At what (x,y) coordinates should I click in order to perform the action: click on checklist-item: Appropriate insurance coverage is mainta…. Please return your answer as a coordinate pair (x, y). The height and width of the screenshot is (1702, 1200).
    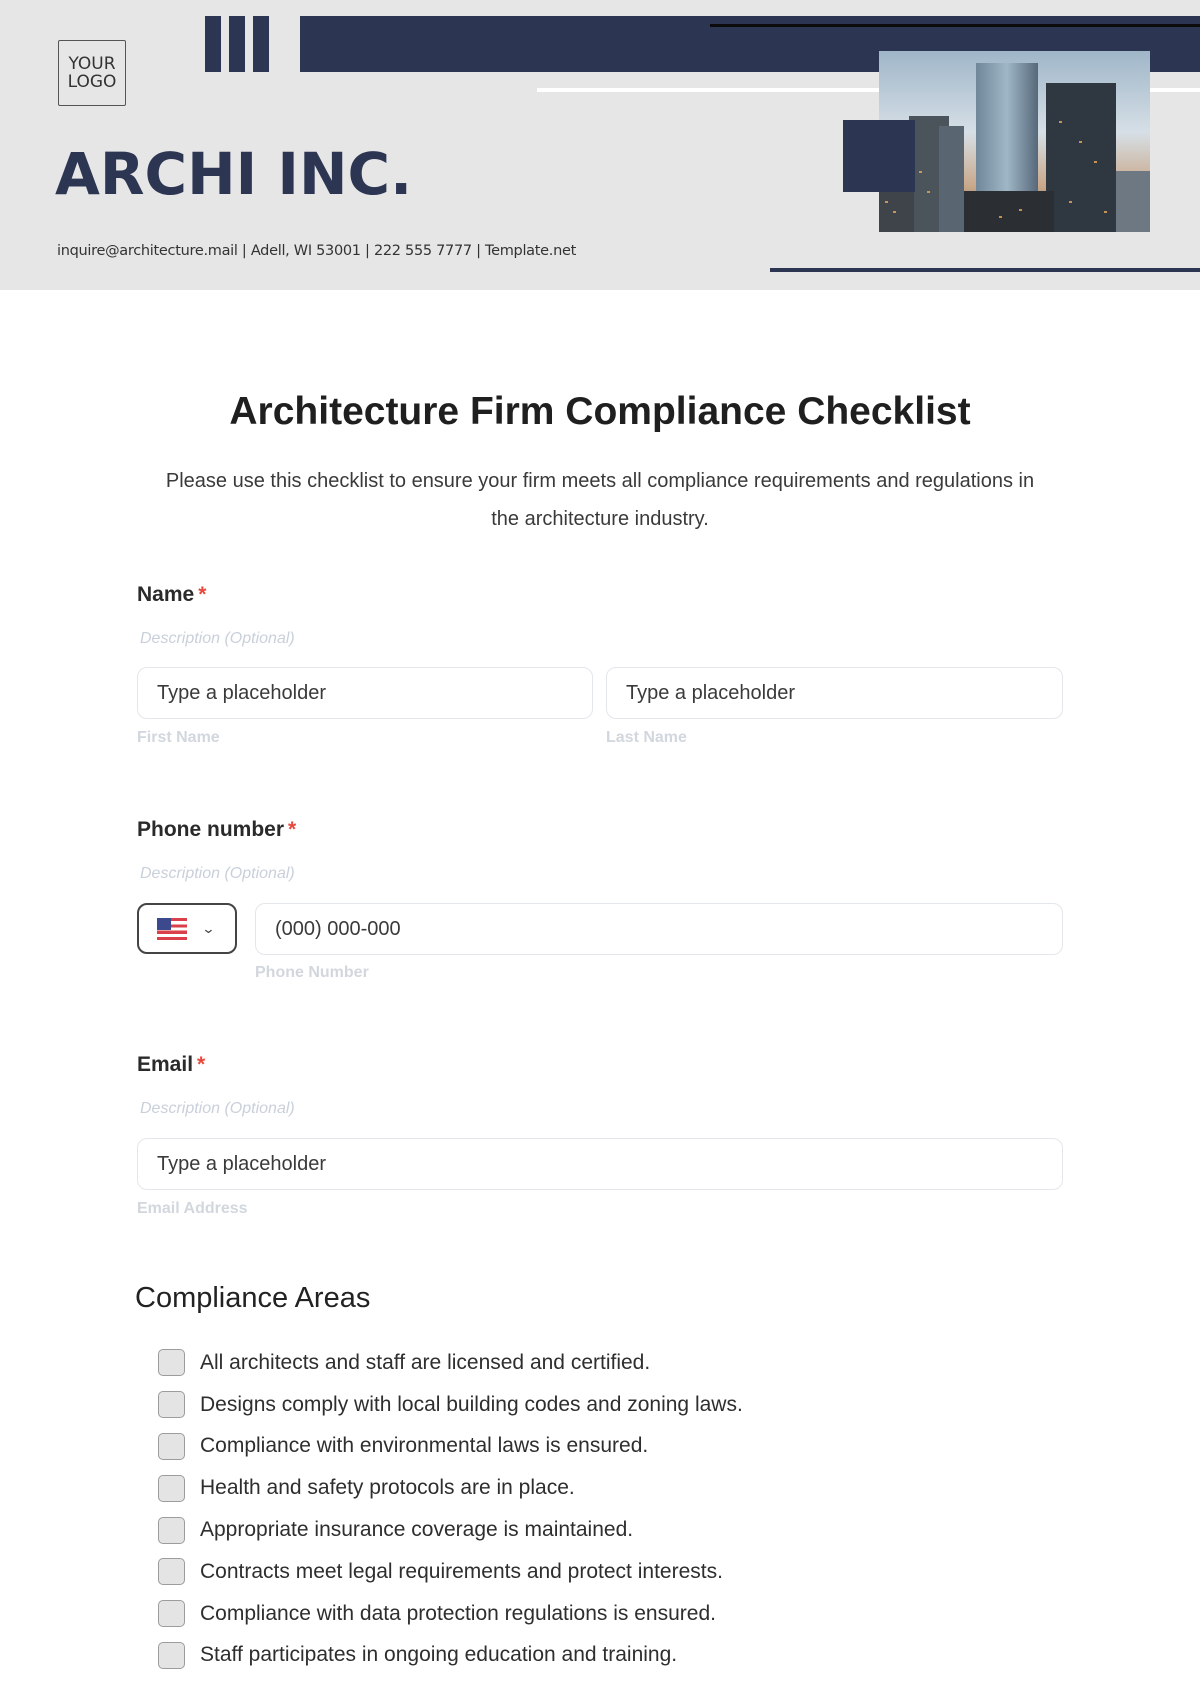
    Looking at the image, I should click on (450, 1530).